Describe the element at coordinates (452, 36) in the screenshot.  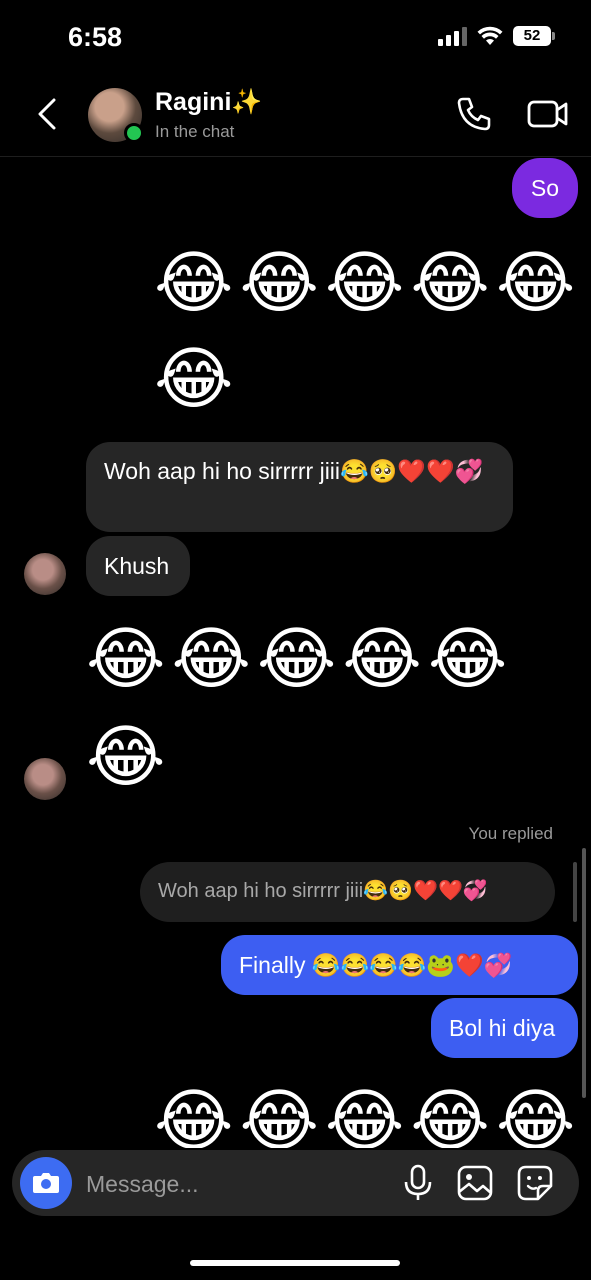
I see `signal-icon` at that location.